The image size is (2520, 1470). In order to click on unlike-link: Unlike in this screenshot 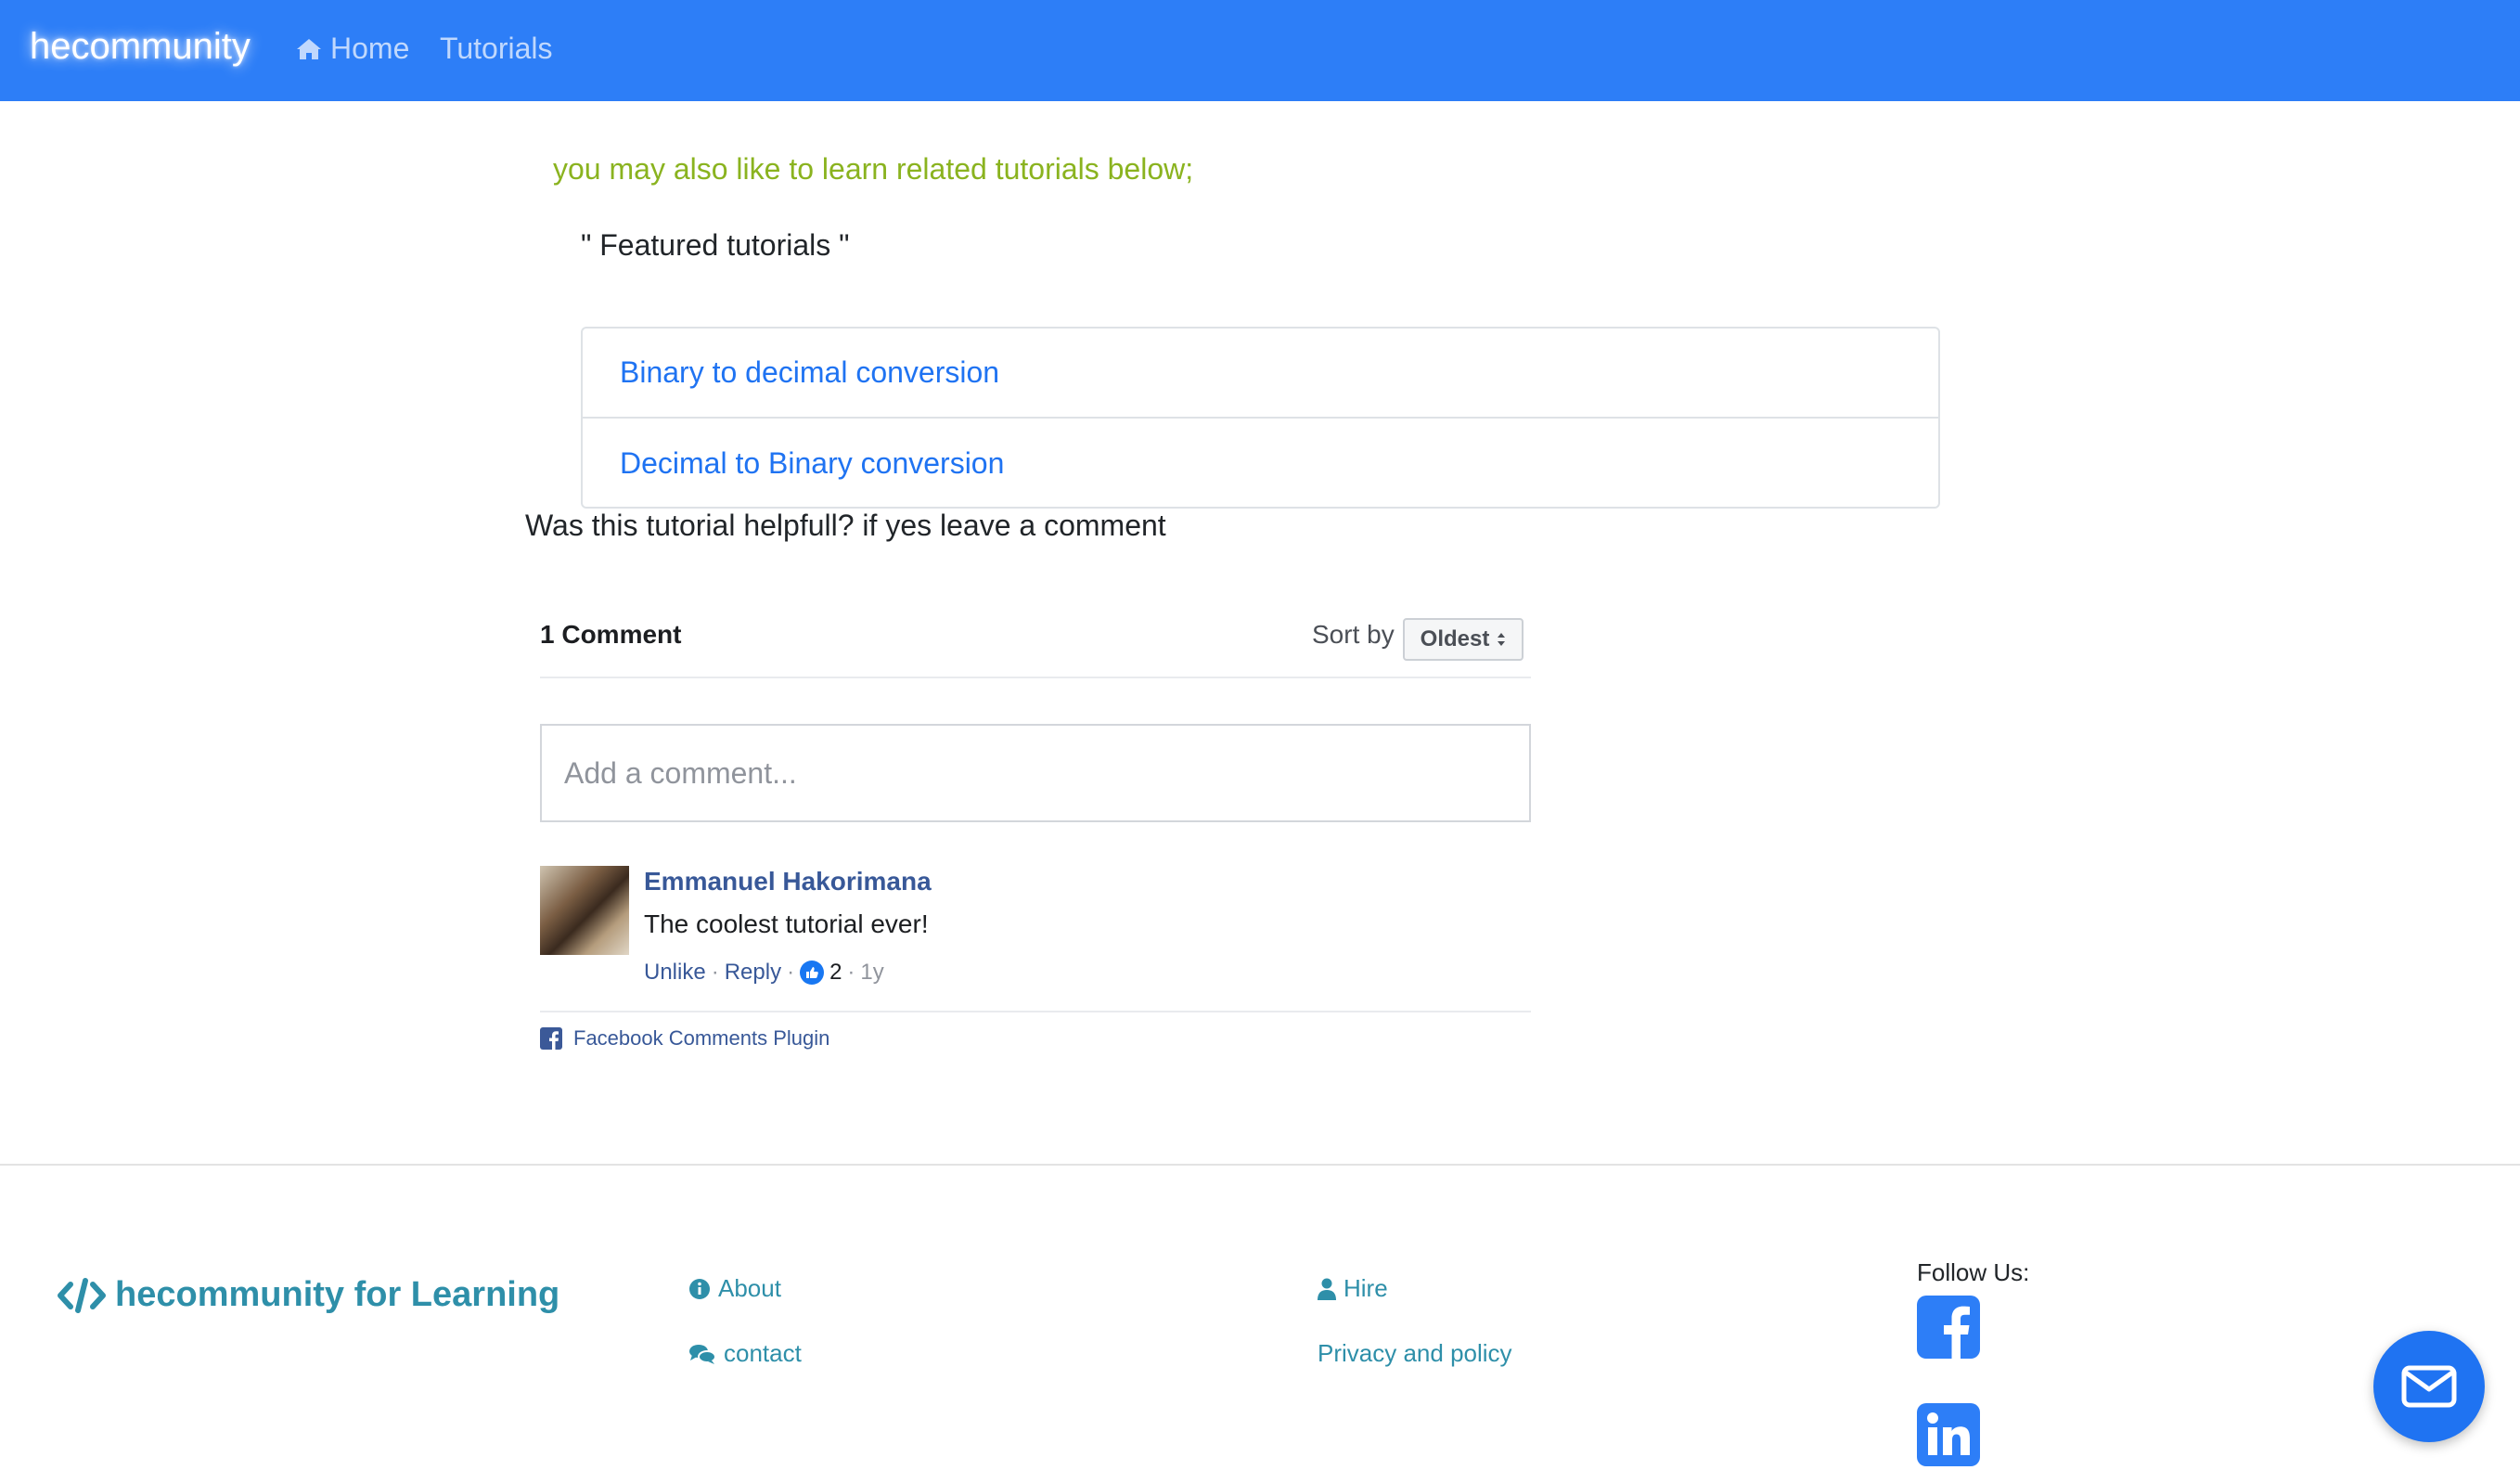, I will do `click(675, 973)`.